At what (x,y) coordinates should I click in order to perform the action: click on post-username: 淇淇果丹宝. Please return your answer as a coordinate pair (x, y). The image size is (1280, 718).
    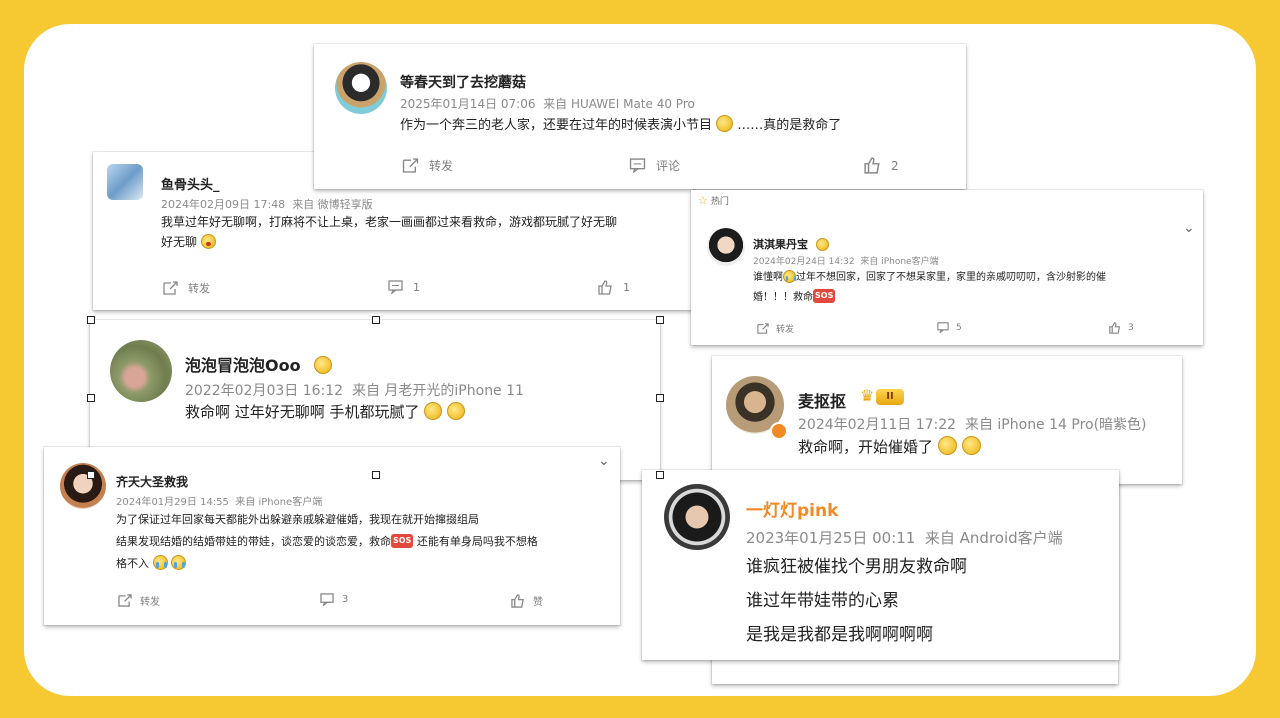
    Looking at the image, I should click on (791, 244).